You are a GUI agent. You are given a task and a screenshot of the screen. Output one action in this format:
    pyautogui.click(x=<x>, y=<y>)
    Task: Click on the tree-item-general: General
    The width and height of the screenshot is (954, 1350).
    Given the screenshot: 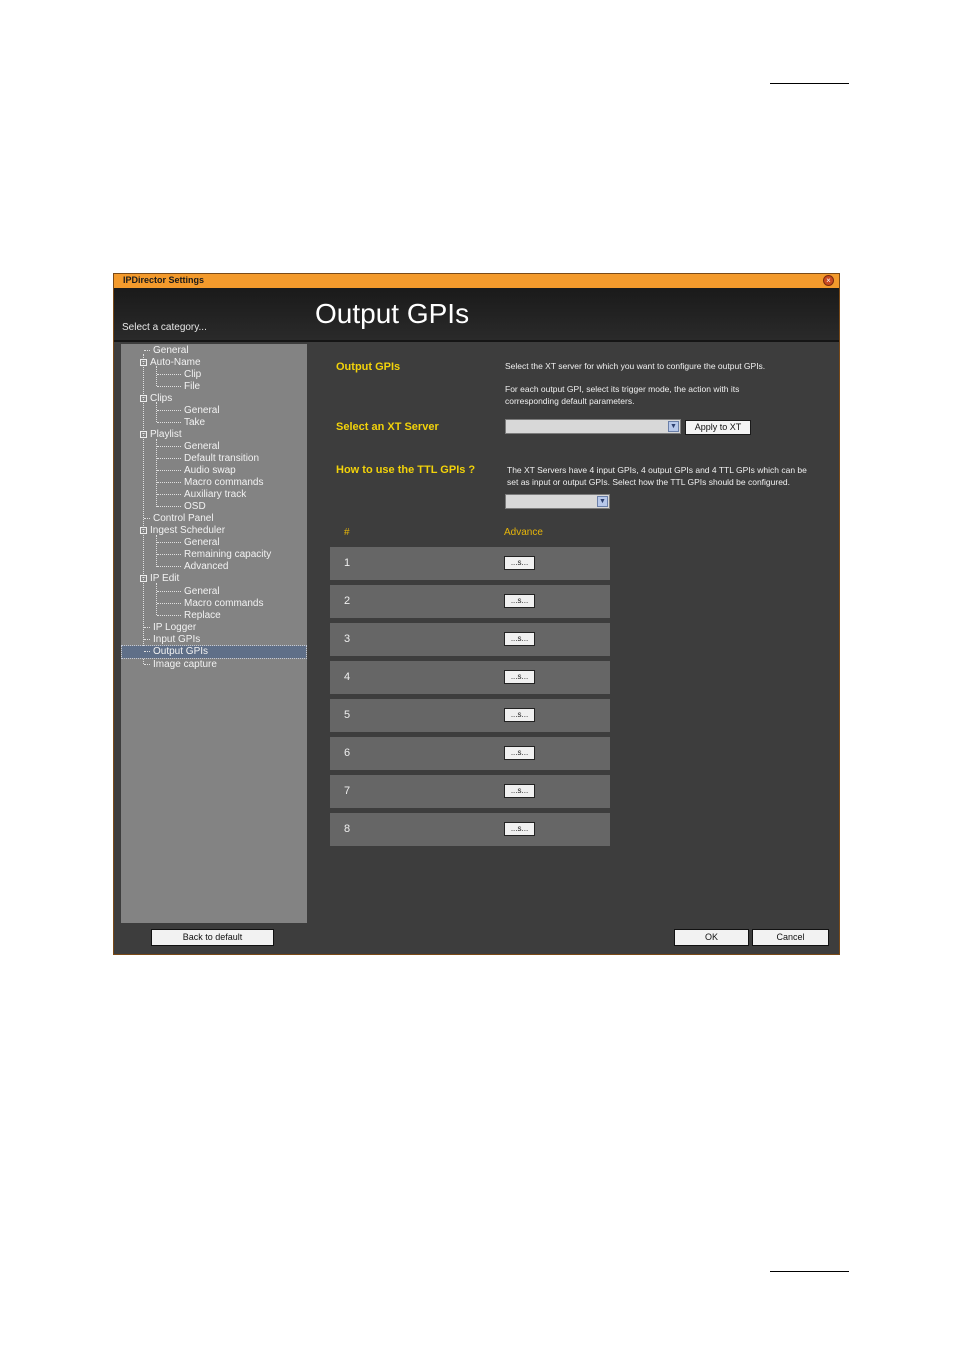 What is the action you would take?
    pyautogui.click(x=166, y=351)
    